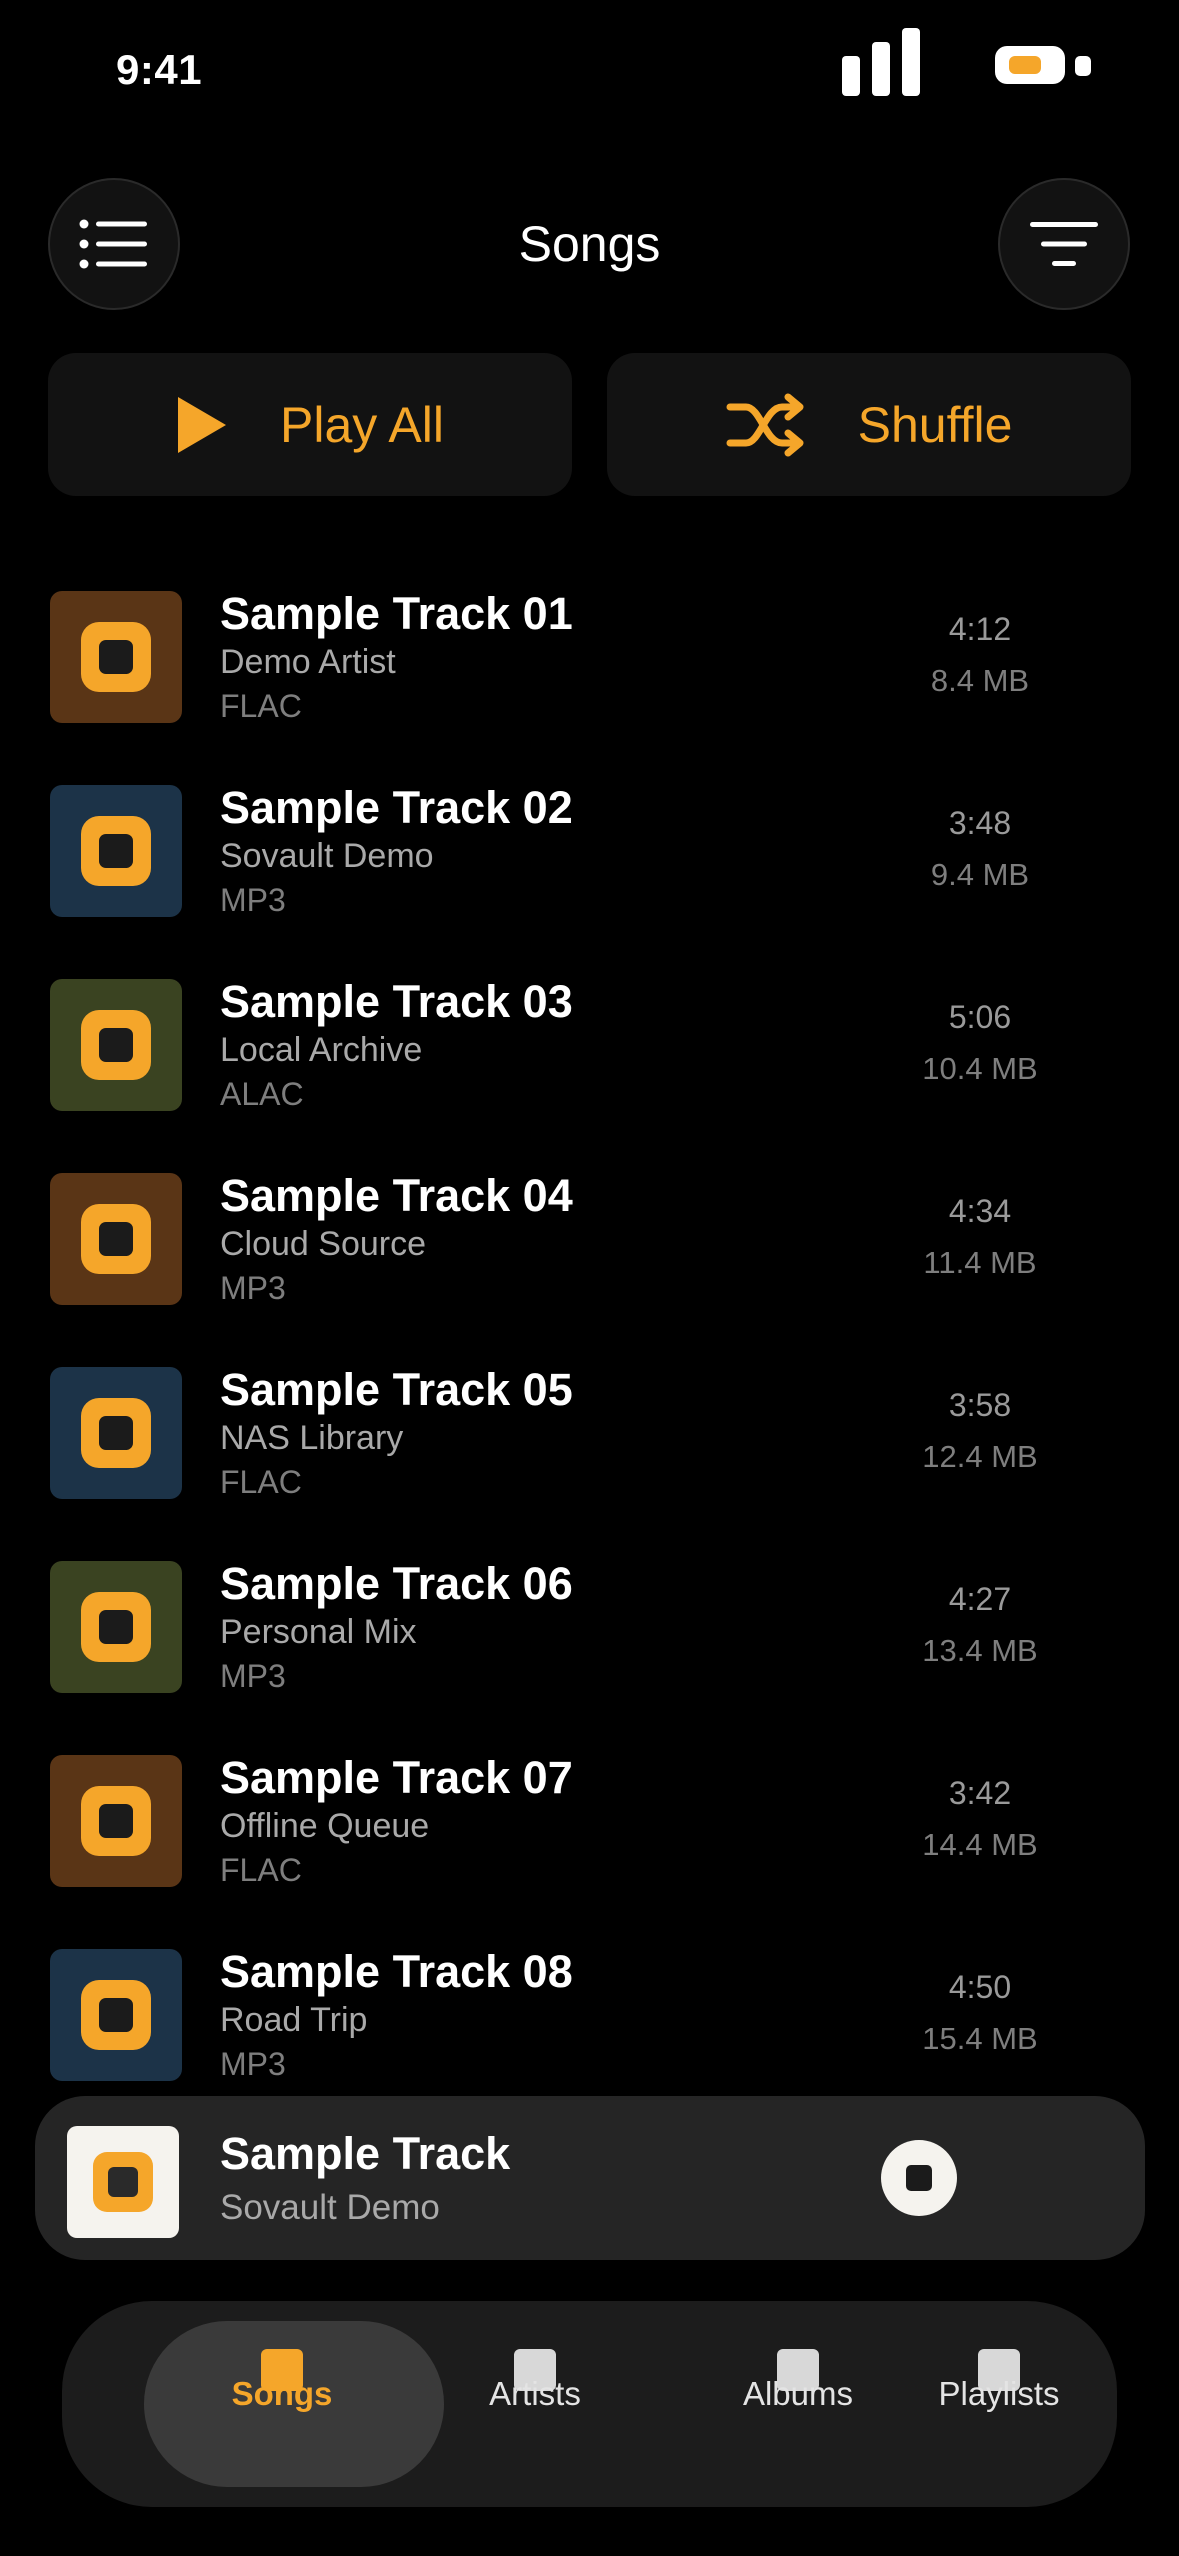 The width and height of the screenshot is (1179, 2556). I want to click on tab-playlists: Playlists, so click(999, 2406).